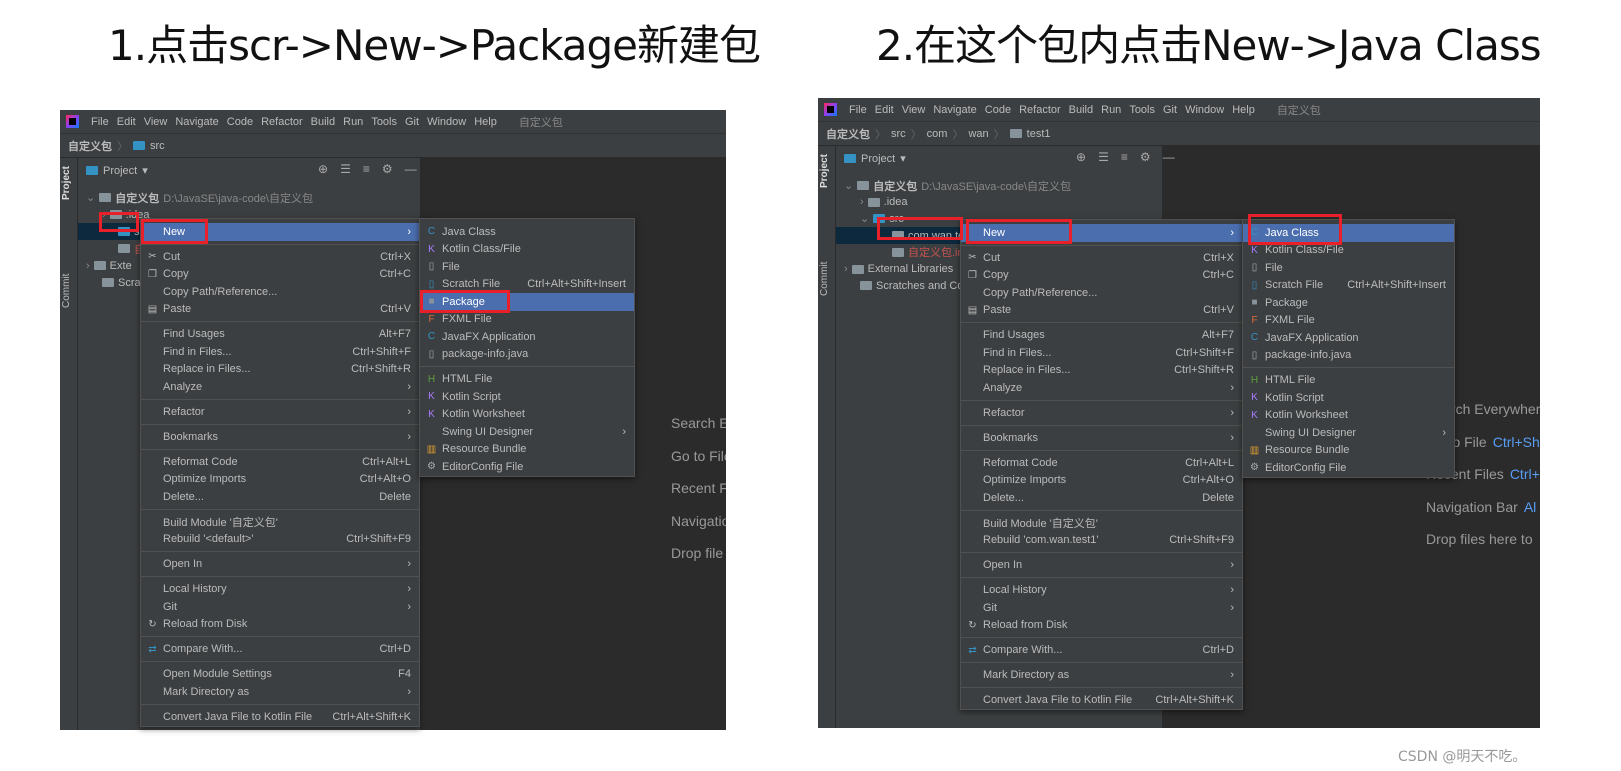 The height and width of the screenshot is (771, 1621). I want to click on menu-run: Run, so click(1111, 110).